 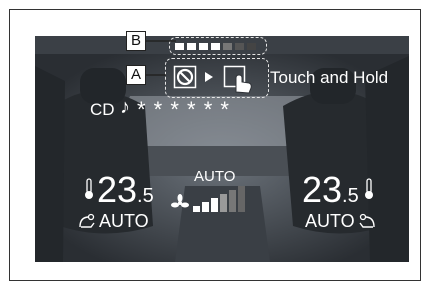 I want to click on triangle-right-icon, so click(x=209, y=77).